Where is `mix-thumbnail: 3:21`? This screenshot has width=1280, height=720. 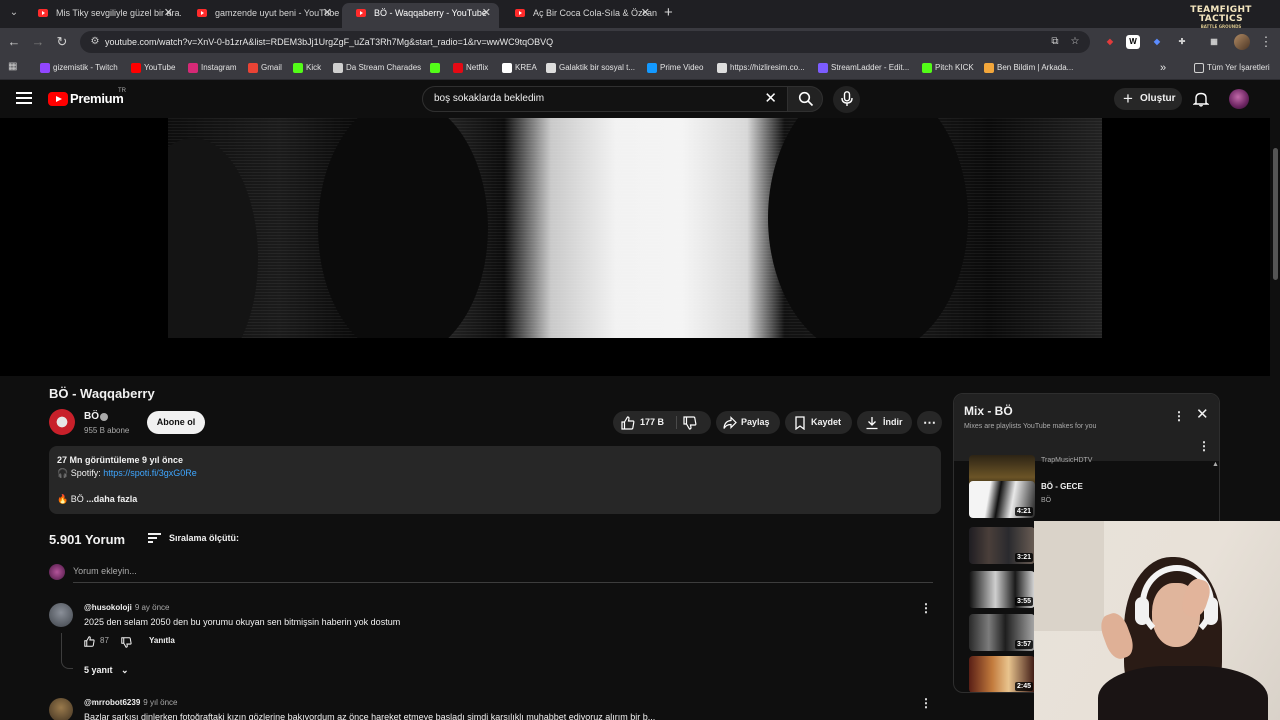 mix-thumbnail: 3:21 is located at coordinates (1002, 545).